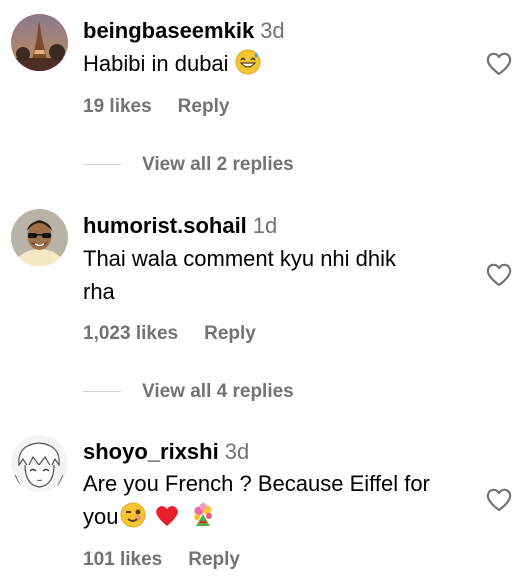 The width and height of the screenshot is (530, 586). I want to click on comment-meta: 101 likes Reply, so click(161, 560).